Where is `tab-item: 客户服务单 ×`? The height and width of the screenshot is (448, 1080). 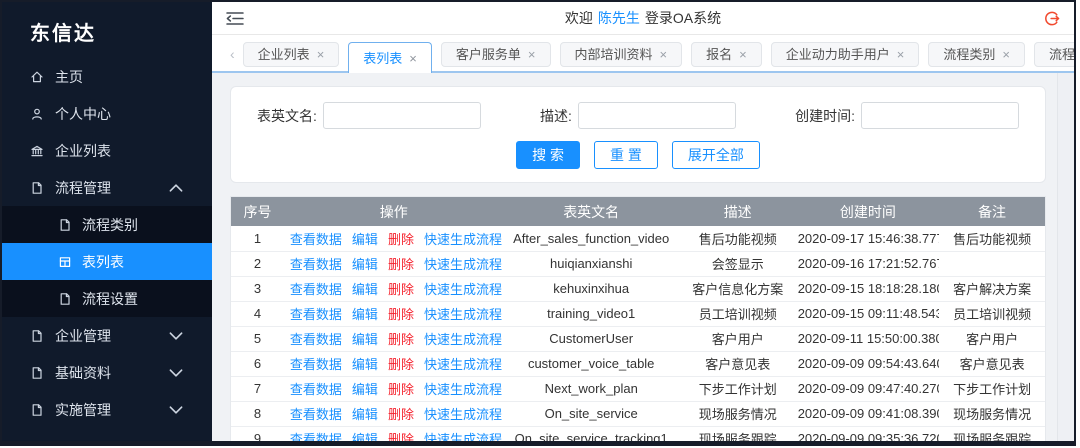 tab-item: 客户服务单 × is located at coordinates (495, 54).